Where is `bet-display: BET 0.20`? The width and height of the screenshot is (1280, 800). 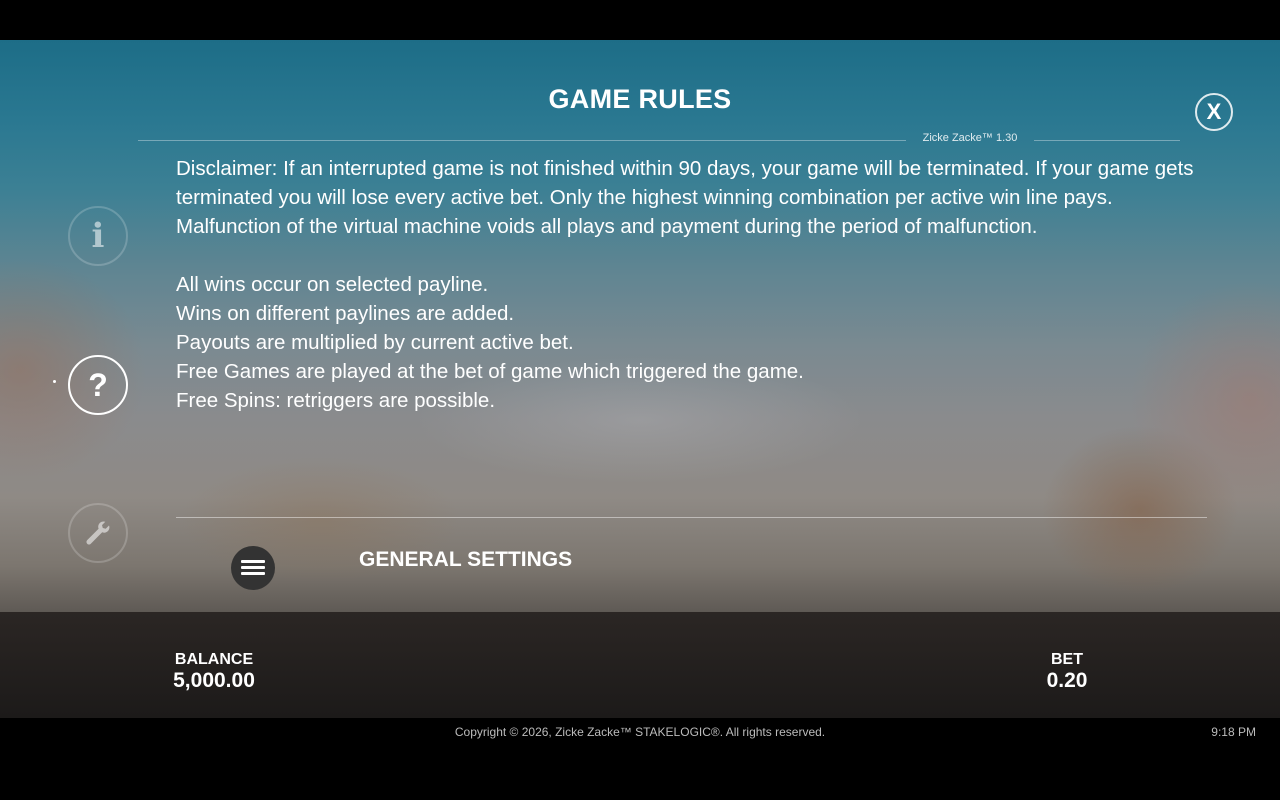 bet-display: BET 0.20 is located at coordinates (1067, 671).